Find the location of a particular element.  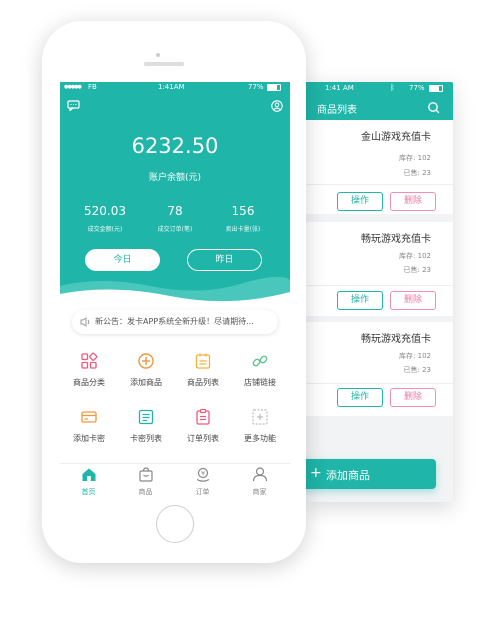

grid-item-more: 更多功能 is located at coordinates (260, 426).